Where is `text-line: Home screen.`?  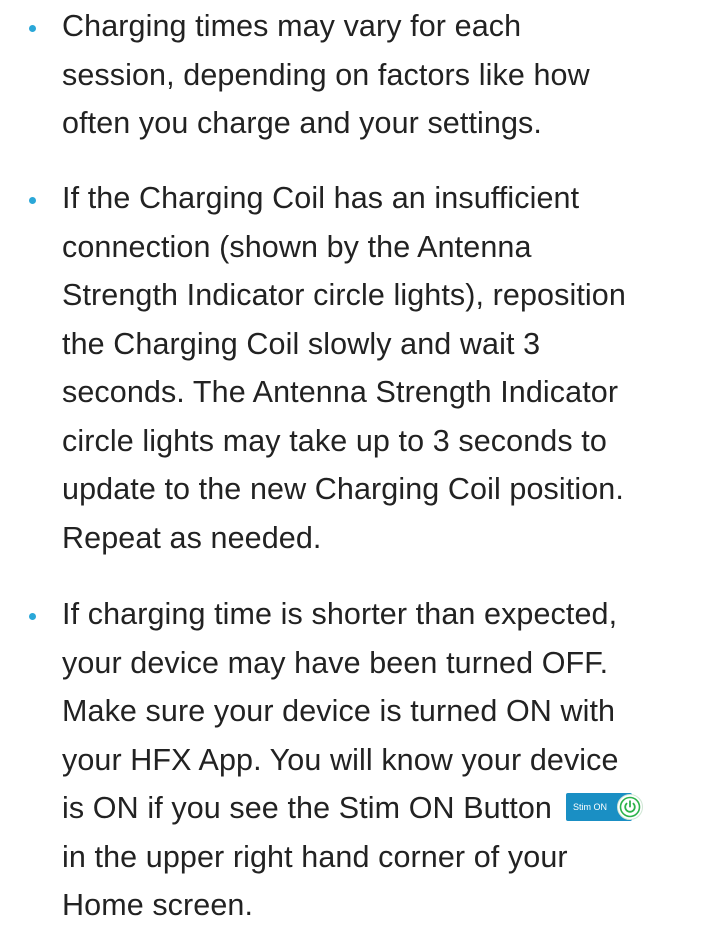 text-line: Home screen. is located at coordinates (158, 905).